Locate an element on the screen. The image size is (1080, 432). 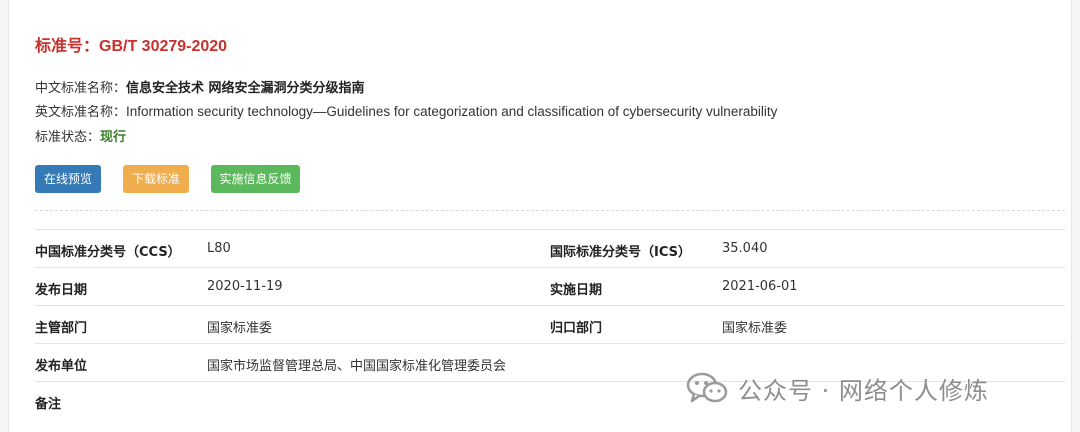
publisher-value: 国家市场监督管理总局、中国国家标准化管理委员会 is located at coordinates (357, 366).